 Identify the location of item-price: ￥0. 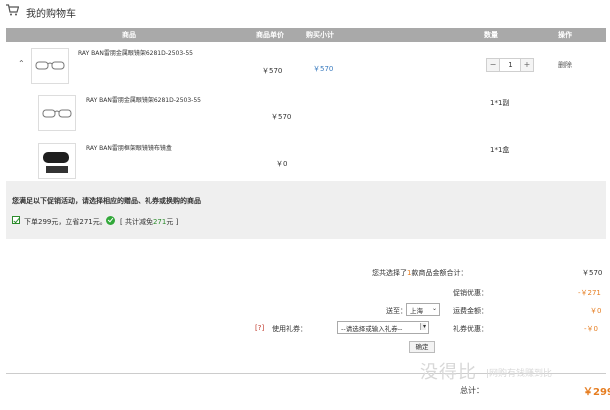
(282, 164).